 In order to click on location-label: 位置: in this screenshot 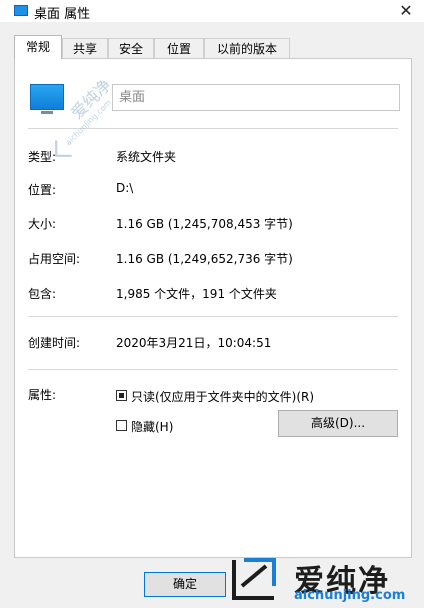, I will do `click(42, 190)`.